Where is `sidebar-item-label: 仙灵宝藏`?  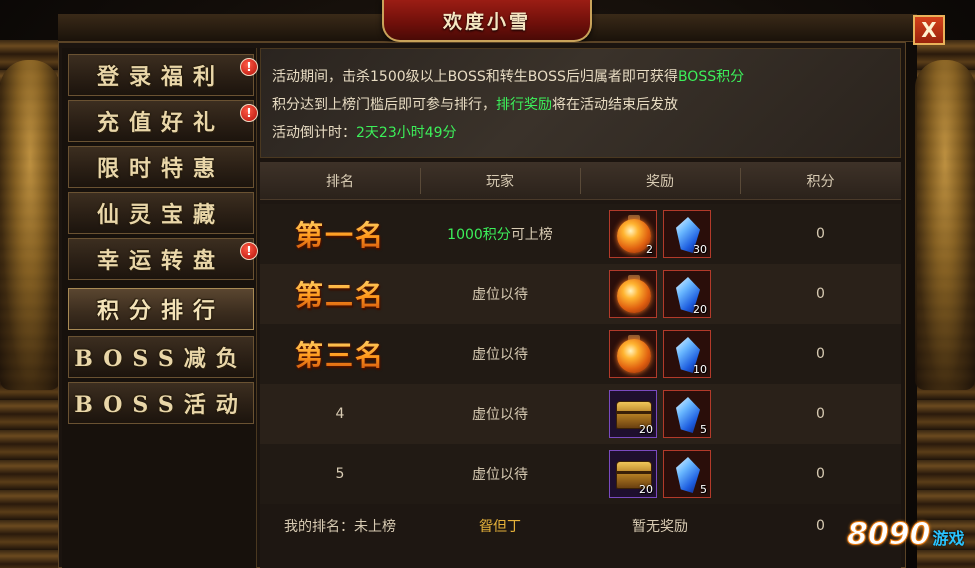
sidebar-item-label: 仙灵宝藏 is located at coordinates (160, 215).